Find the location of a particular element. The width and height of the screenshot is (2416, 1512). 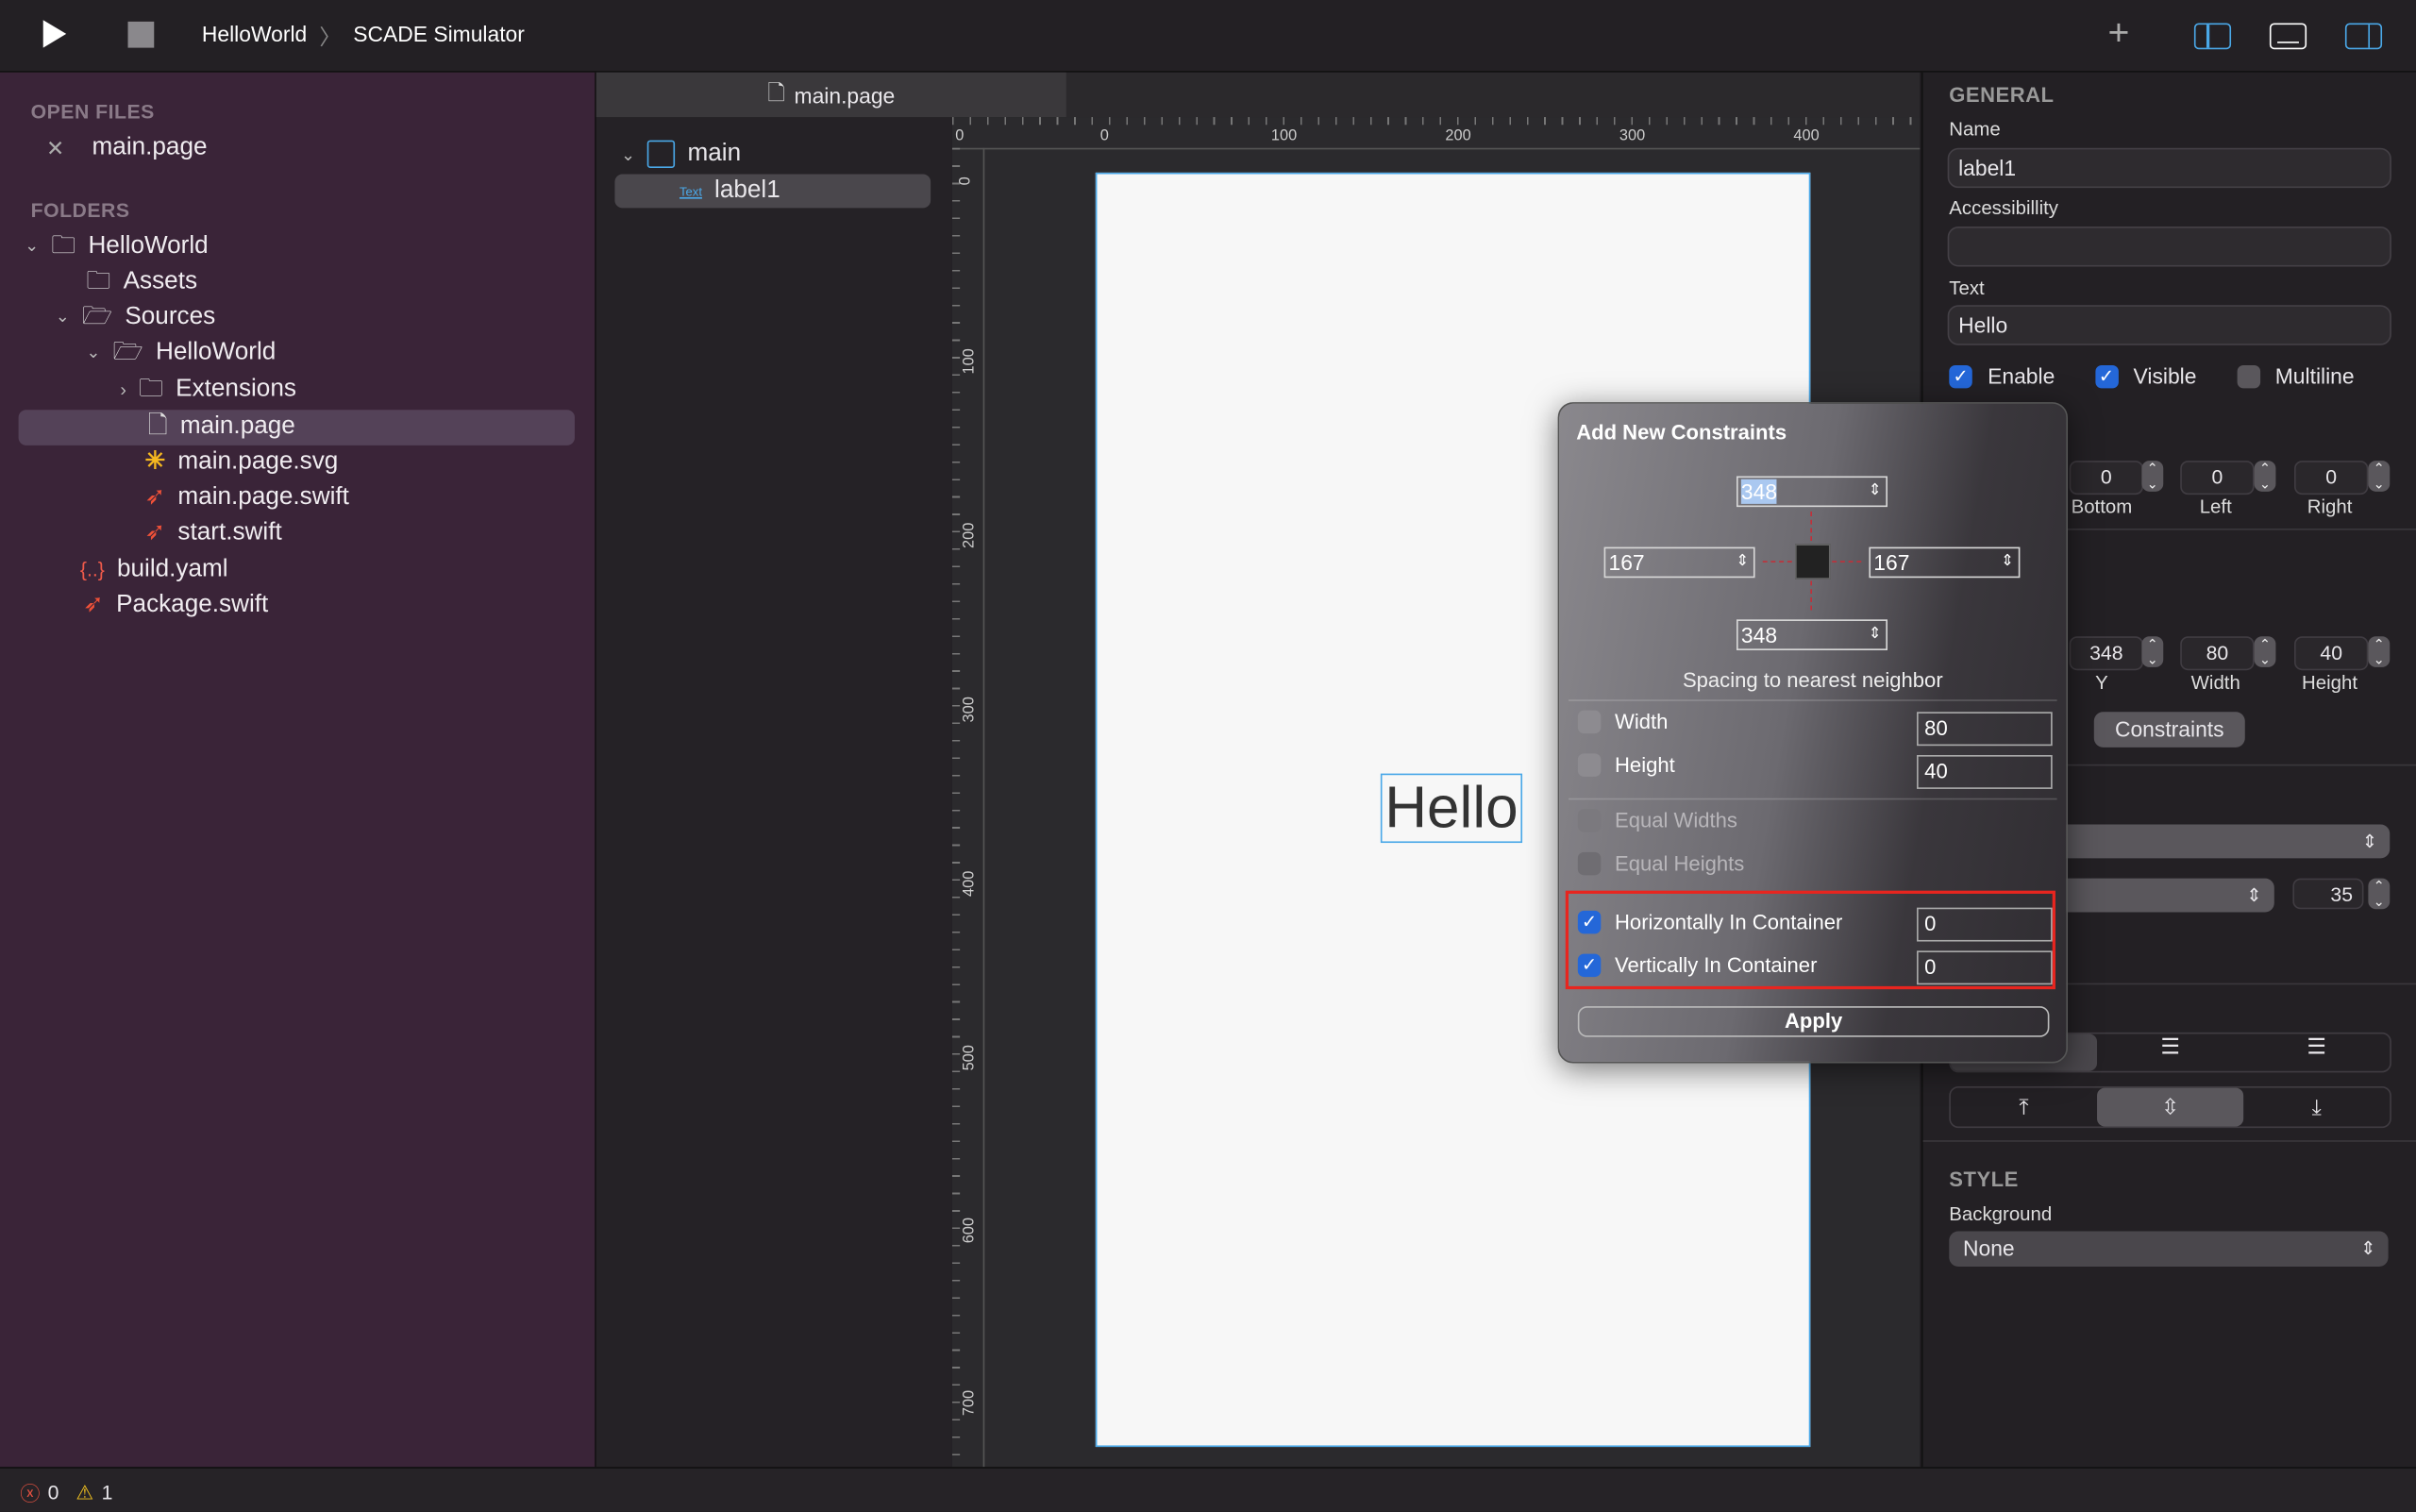

popover-title: Add New Constraints is located at coordinates (1681, 432).